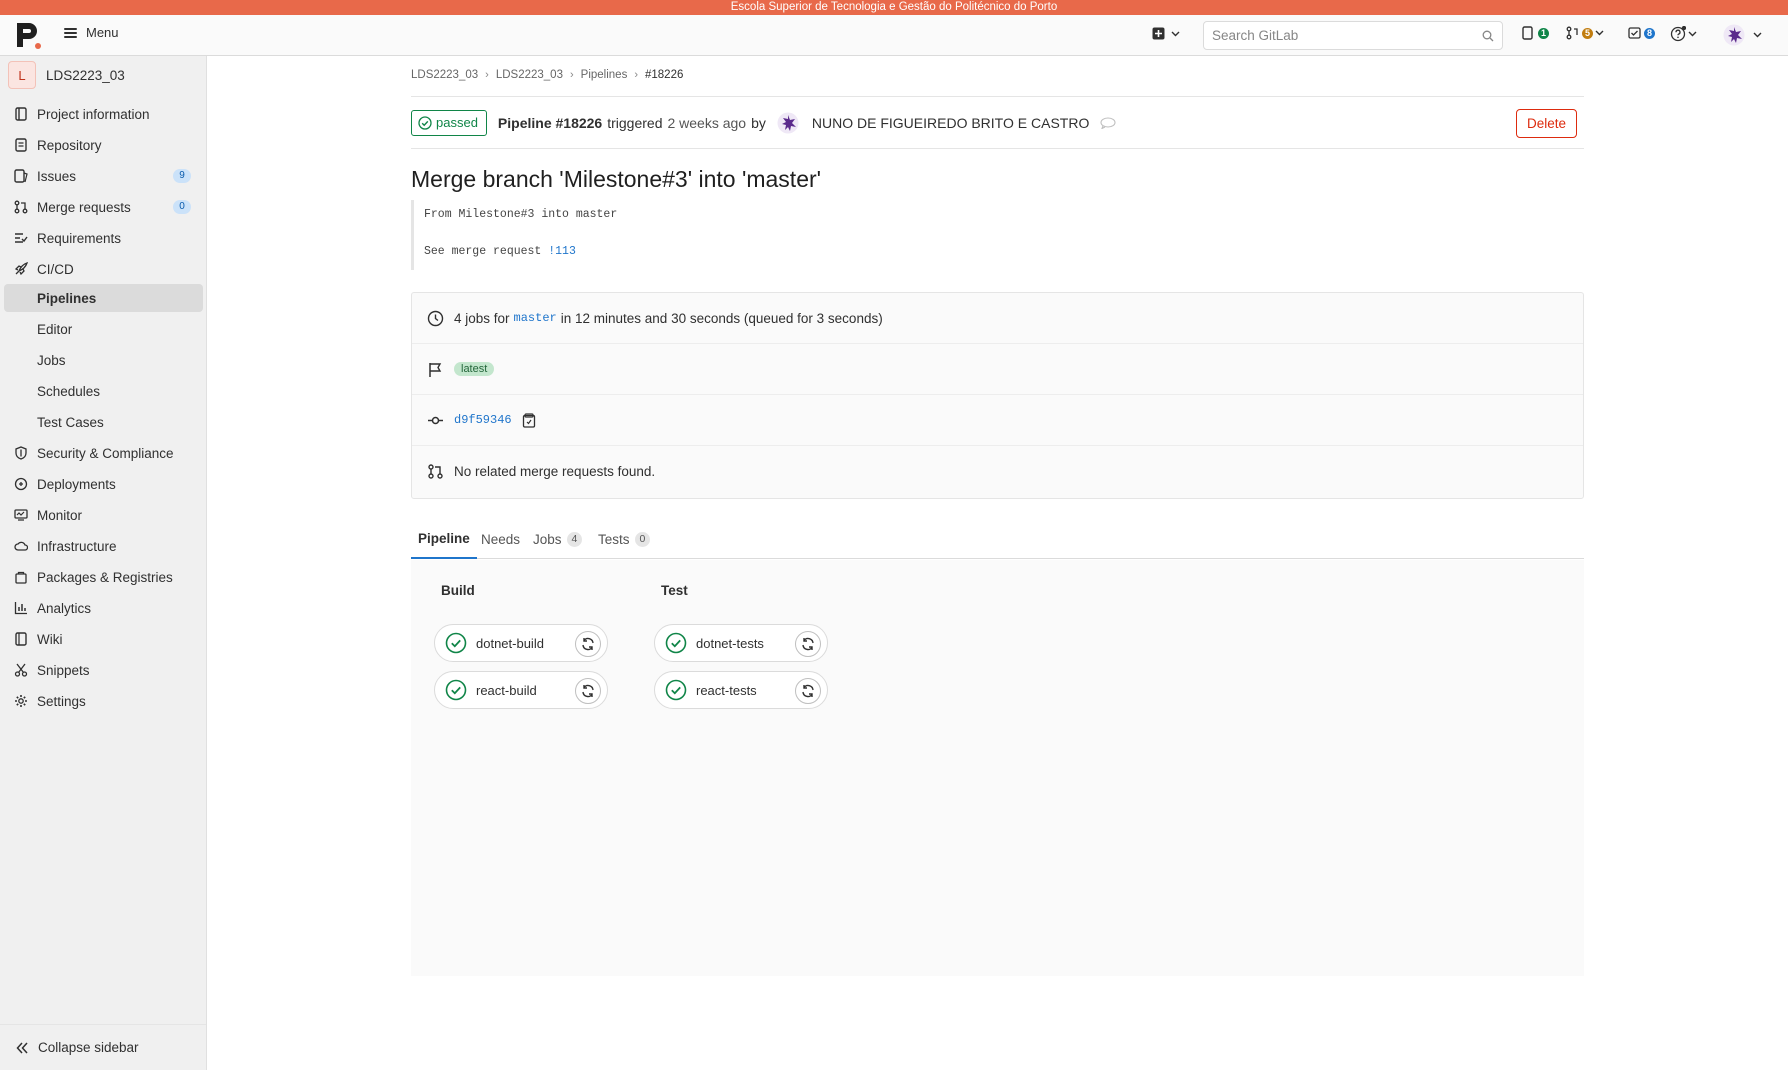 This screenshot has height=1070, width=1788. What do you see at coordinates (1683, 34) in the screenshot?
I see `help-dropdown` at bounding box center [1683, 34].